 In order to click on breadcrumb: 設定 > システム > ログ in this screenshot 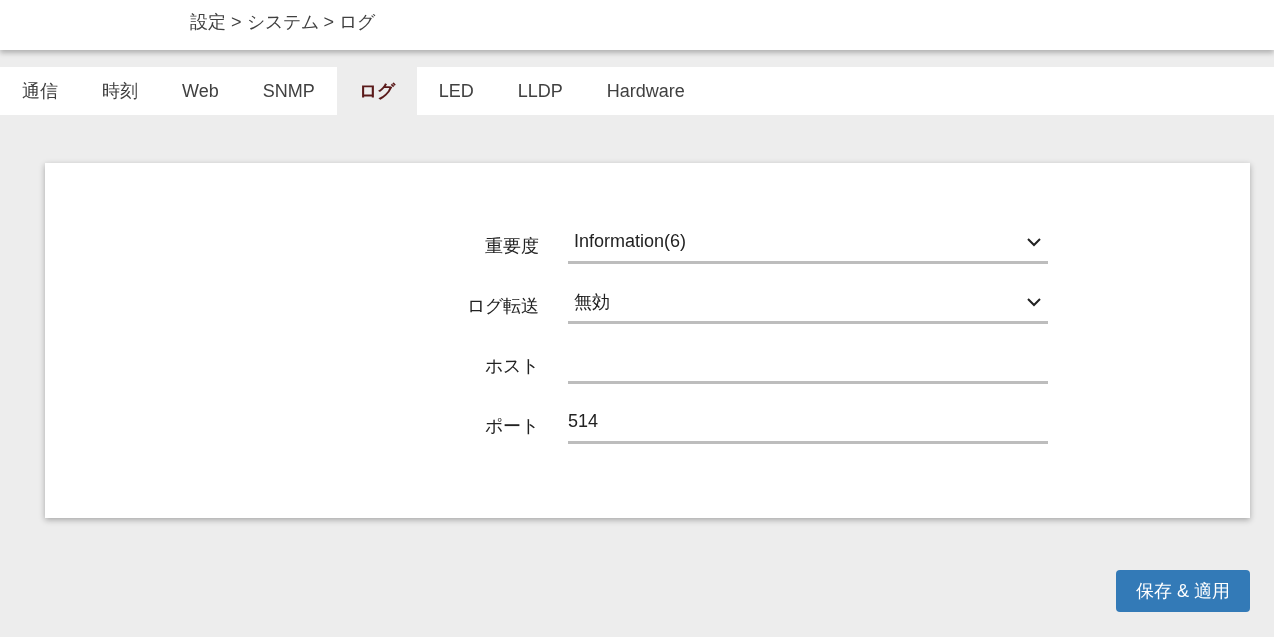, I will do `click(283, 22)`.